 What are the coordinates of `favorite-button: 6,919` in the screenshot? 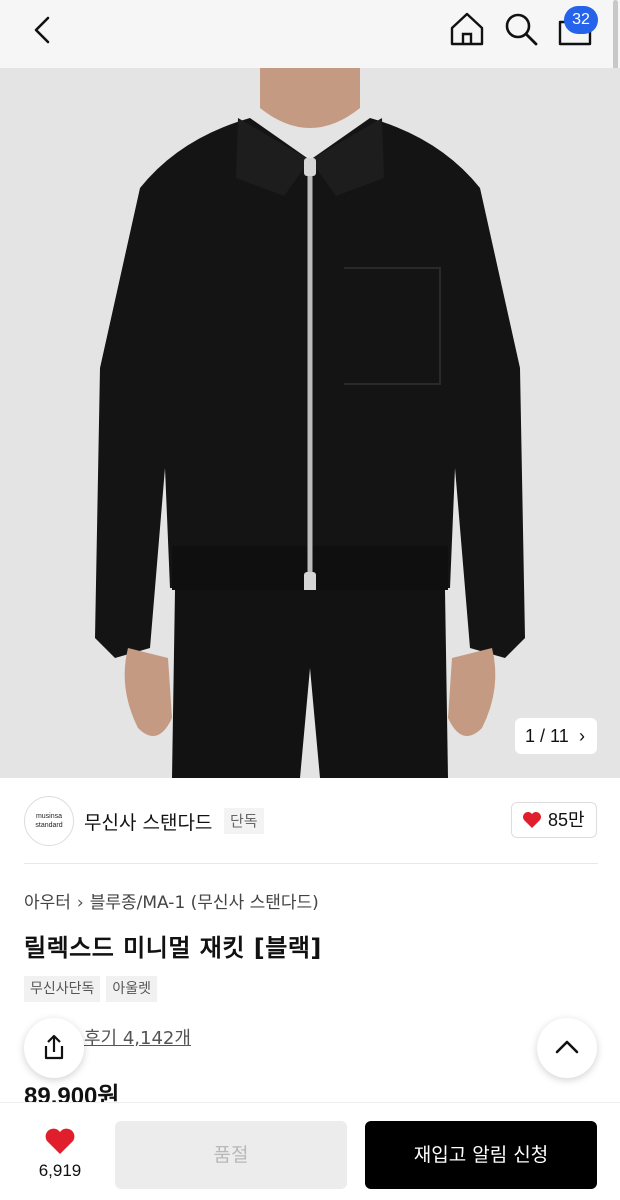 It's located at (60, 1156).